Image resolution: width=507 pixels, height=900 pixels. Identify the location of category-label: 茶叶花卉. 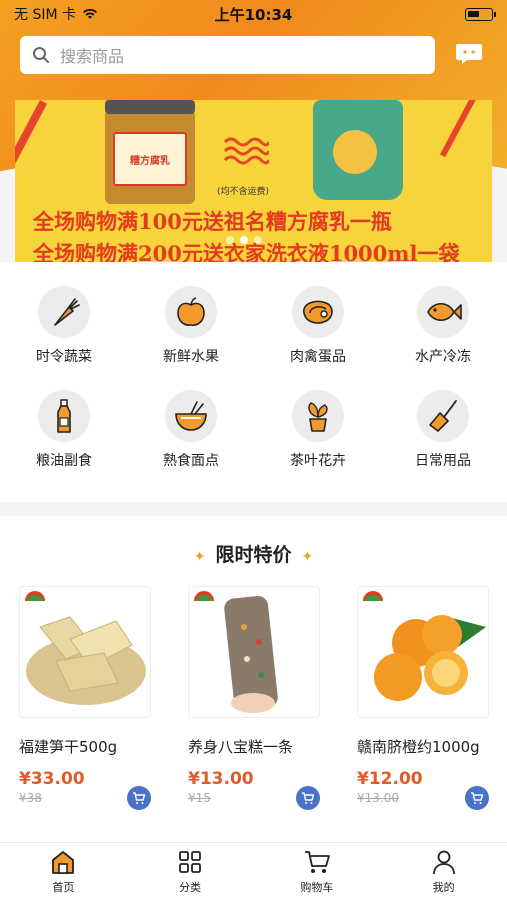
(318, 461).